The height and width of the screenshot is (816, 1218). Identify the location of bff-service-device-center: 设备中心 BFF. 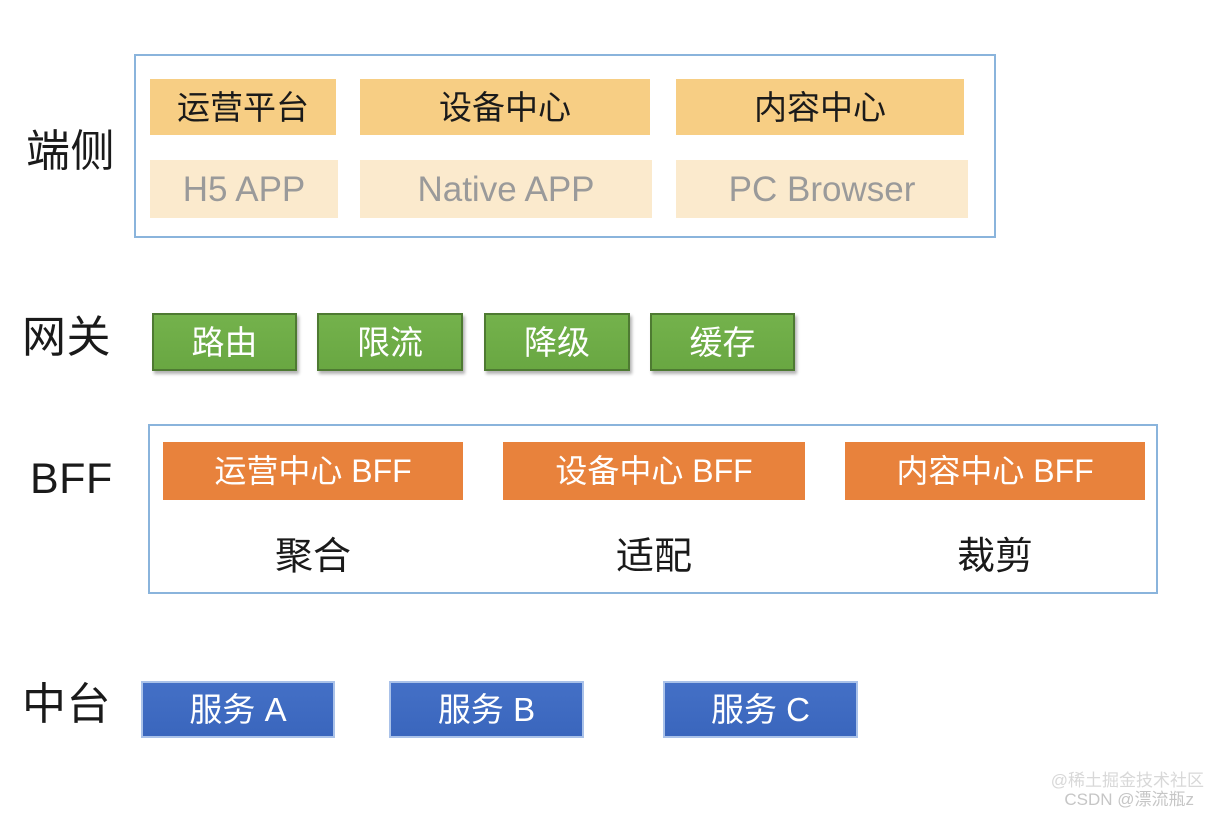
(654, 471).